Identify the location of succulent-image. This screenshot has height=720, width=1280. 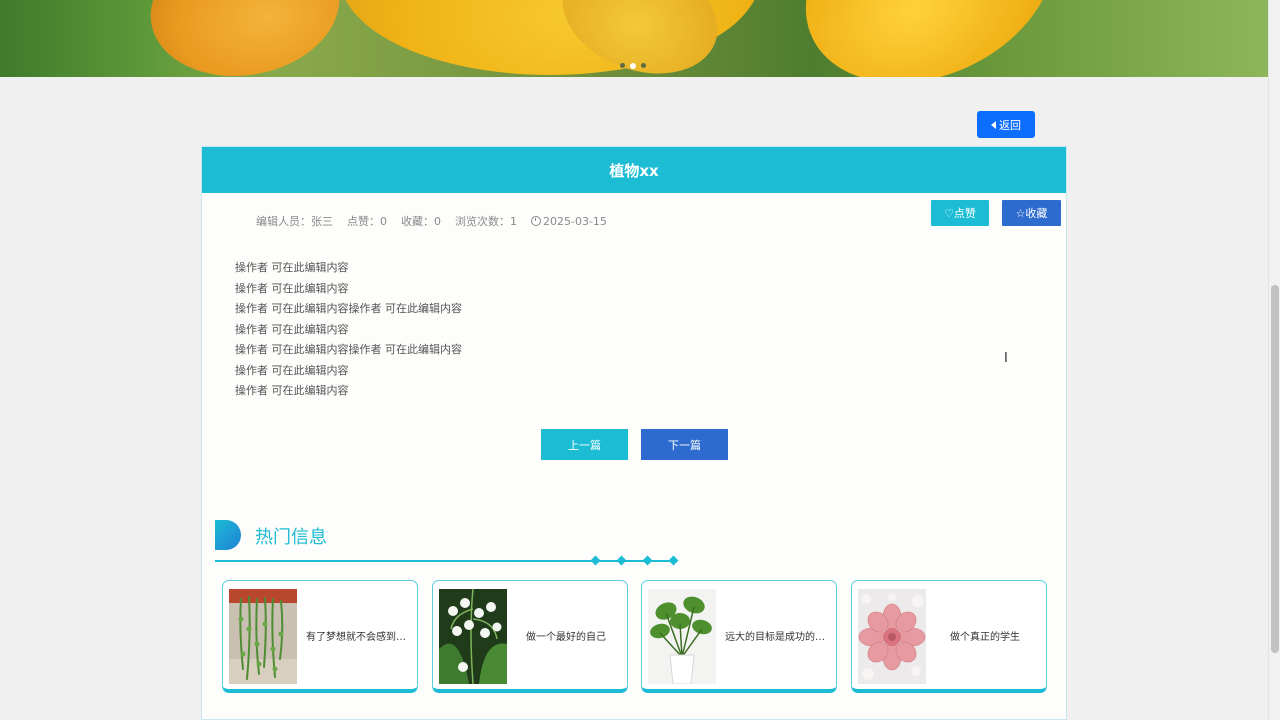
(892, 636).